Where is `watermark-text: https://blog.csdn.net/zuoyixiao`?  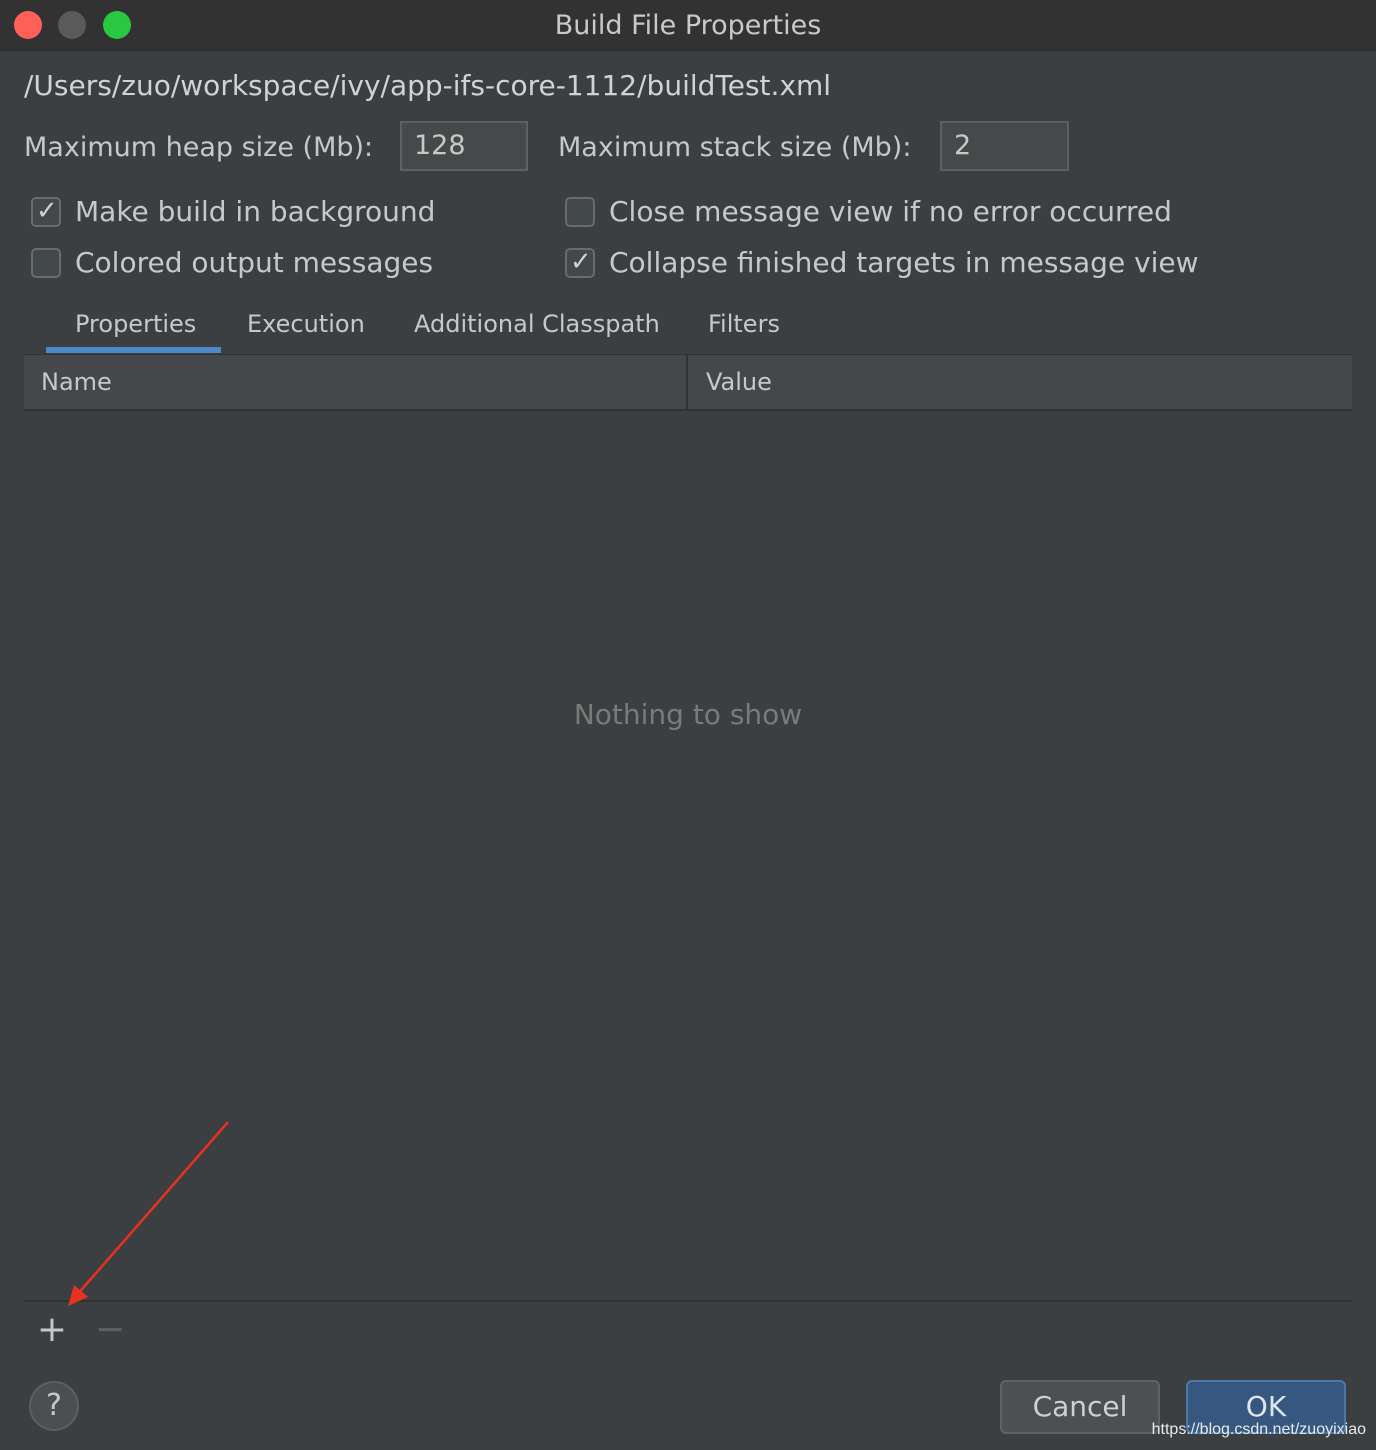 watermark-text: https://blog.csdn.net/zuoyixiao is located at coordinates (1258, 1429).